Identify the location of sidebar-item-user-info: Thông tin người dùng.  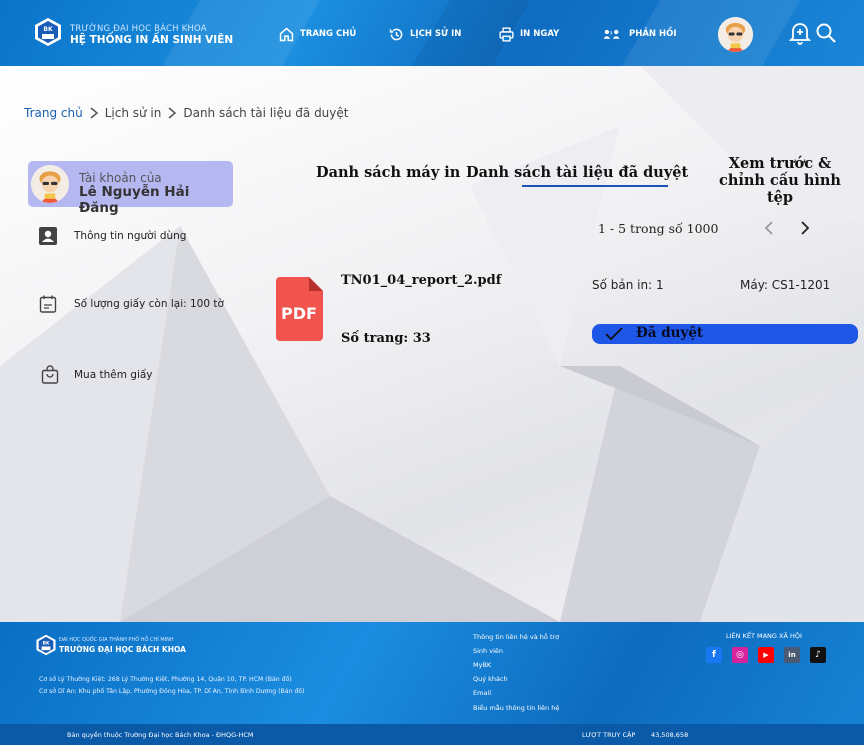
(112, 236).